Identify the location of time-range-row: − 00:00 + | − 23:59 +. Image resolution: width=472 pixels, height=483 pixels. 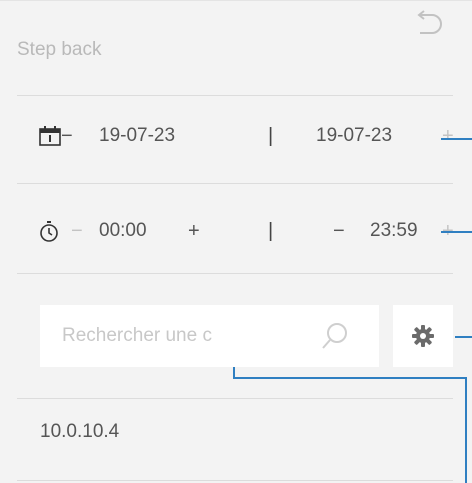
(244, 231).